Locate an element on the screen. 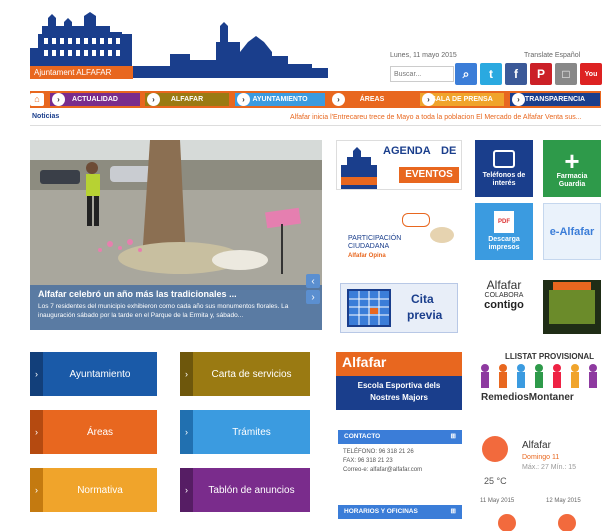  promo-photo is located at coordinates (572, 307).